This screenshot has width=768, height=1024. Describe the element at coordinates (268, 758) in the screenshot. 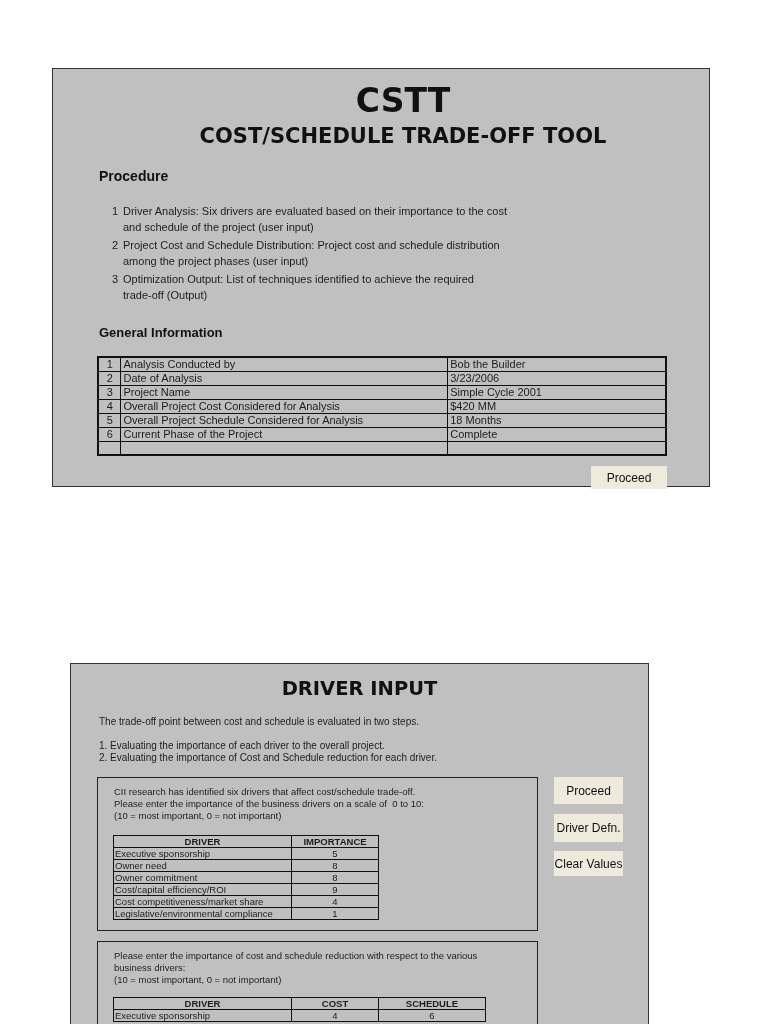

I see `step-text: 2. Evaluating the importance of Cost and Schedule reduction for each driver.` at that location.